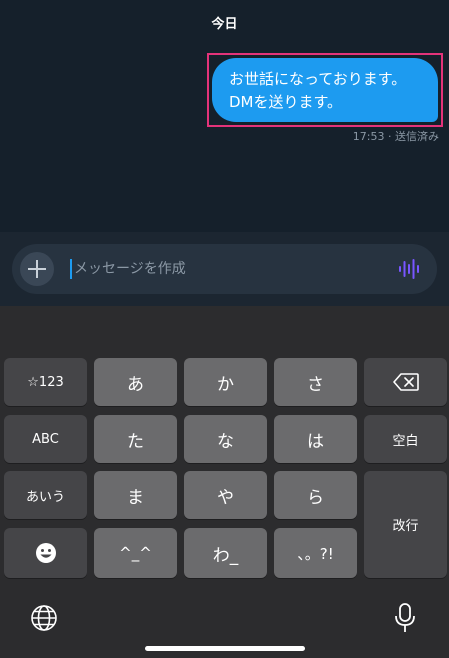  What do you see at coordinates (225, 439) in the screenshot?
I see `key-na: な` at bounding box center [225, 439].